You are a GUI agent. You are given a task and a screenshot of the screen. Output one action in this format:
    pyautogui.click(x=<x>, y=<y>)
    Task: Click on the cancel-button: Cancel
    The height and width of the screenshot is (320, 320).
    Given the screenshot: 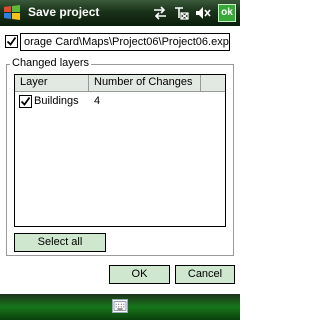 What is the action you would take?
    pyautogui.click(x=205, y=274)
    